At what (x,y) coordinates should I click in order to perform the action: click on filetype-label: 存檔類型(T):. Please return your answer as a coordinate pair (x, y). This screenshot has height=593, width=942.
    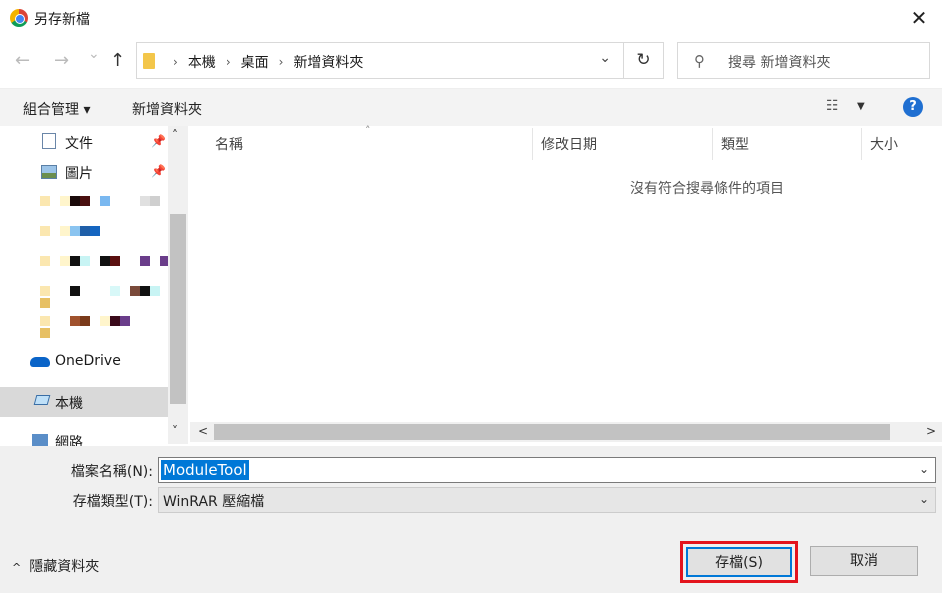
    Looking at the image, I should click on (112, 502).